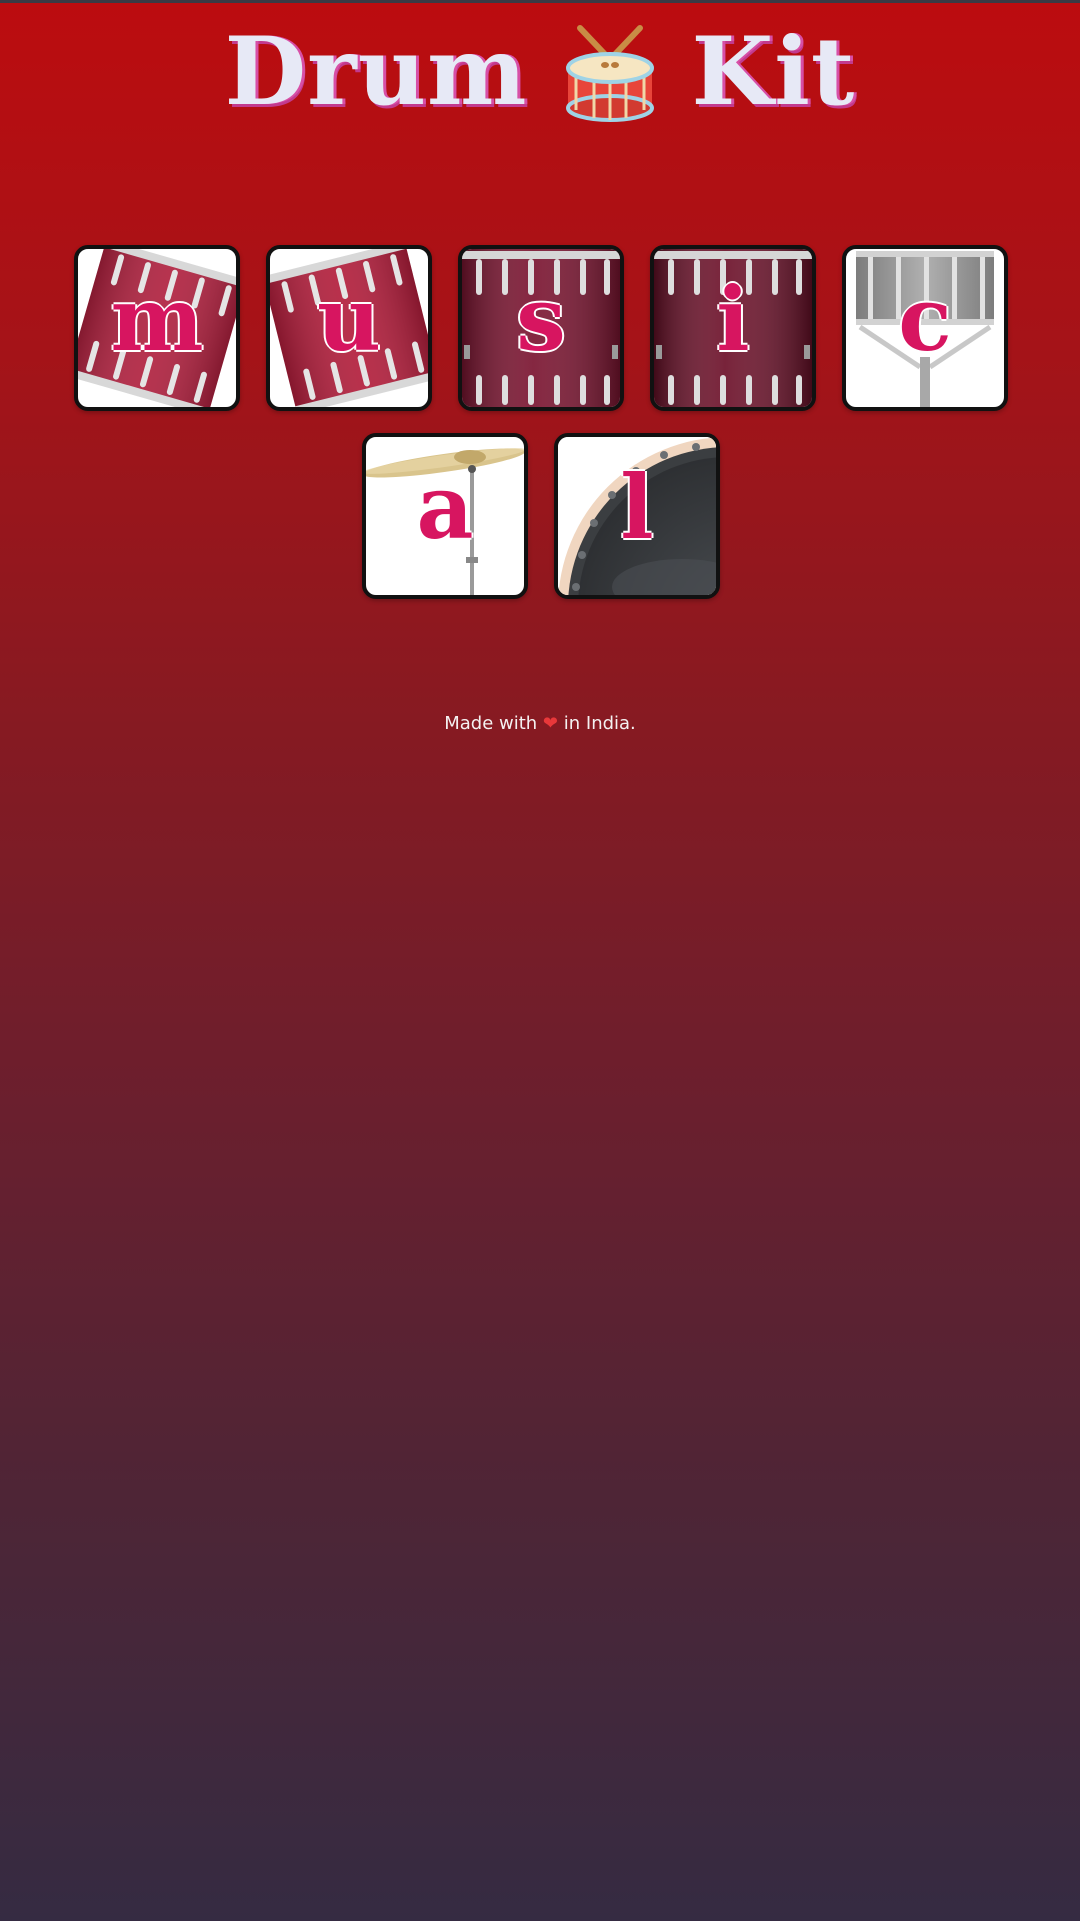 Image resolution: width=1080 pixels, height=1921 pixels. What do you see at coordinates (609, 73) in the screenshot?
I see `drum-icon` at bounding box center [609, 73].